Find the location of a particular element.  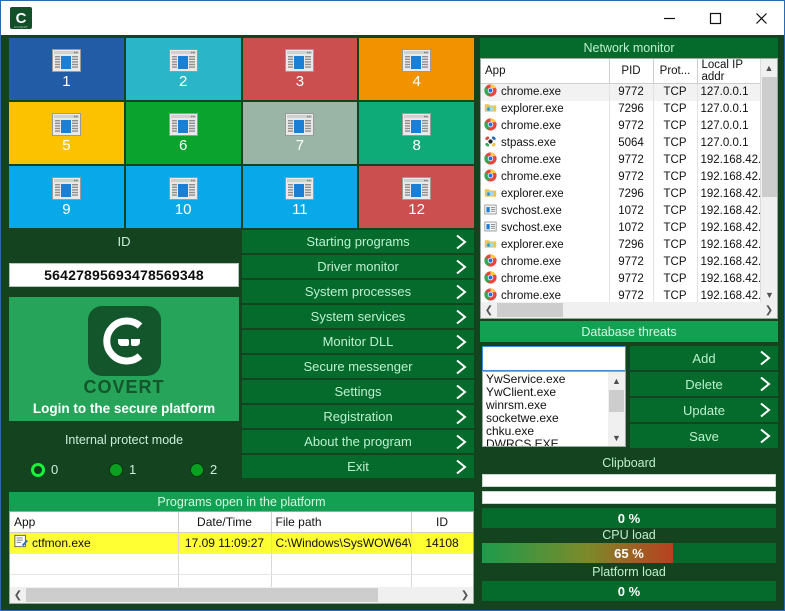

platform-tile-10: 10 is located at coordinates (183, 197).